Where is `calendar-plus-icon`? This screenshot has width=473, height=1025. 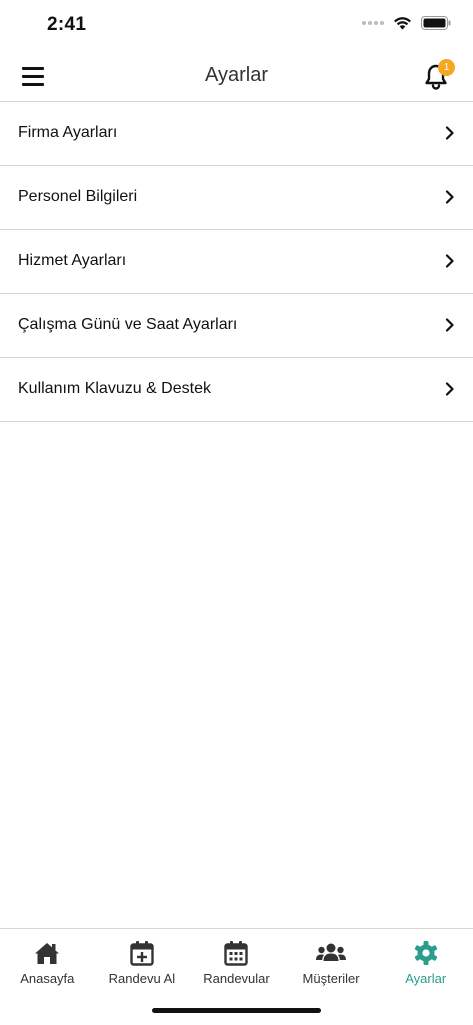 calendar-plus-icon is located at coordinates (142, 953).